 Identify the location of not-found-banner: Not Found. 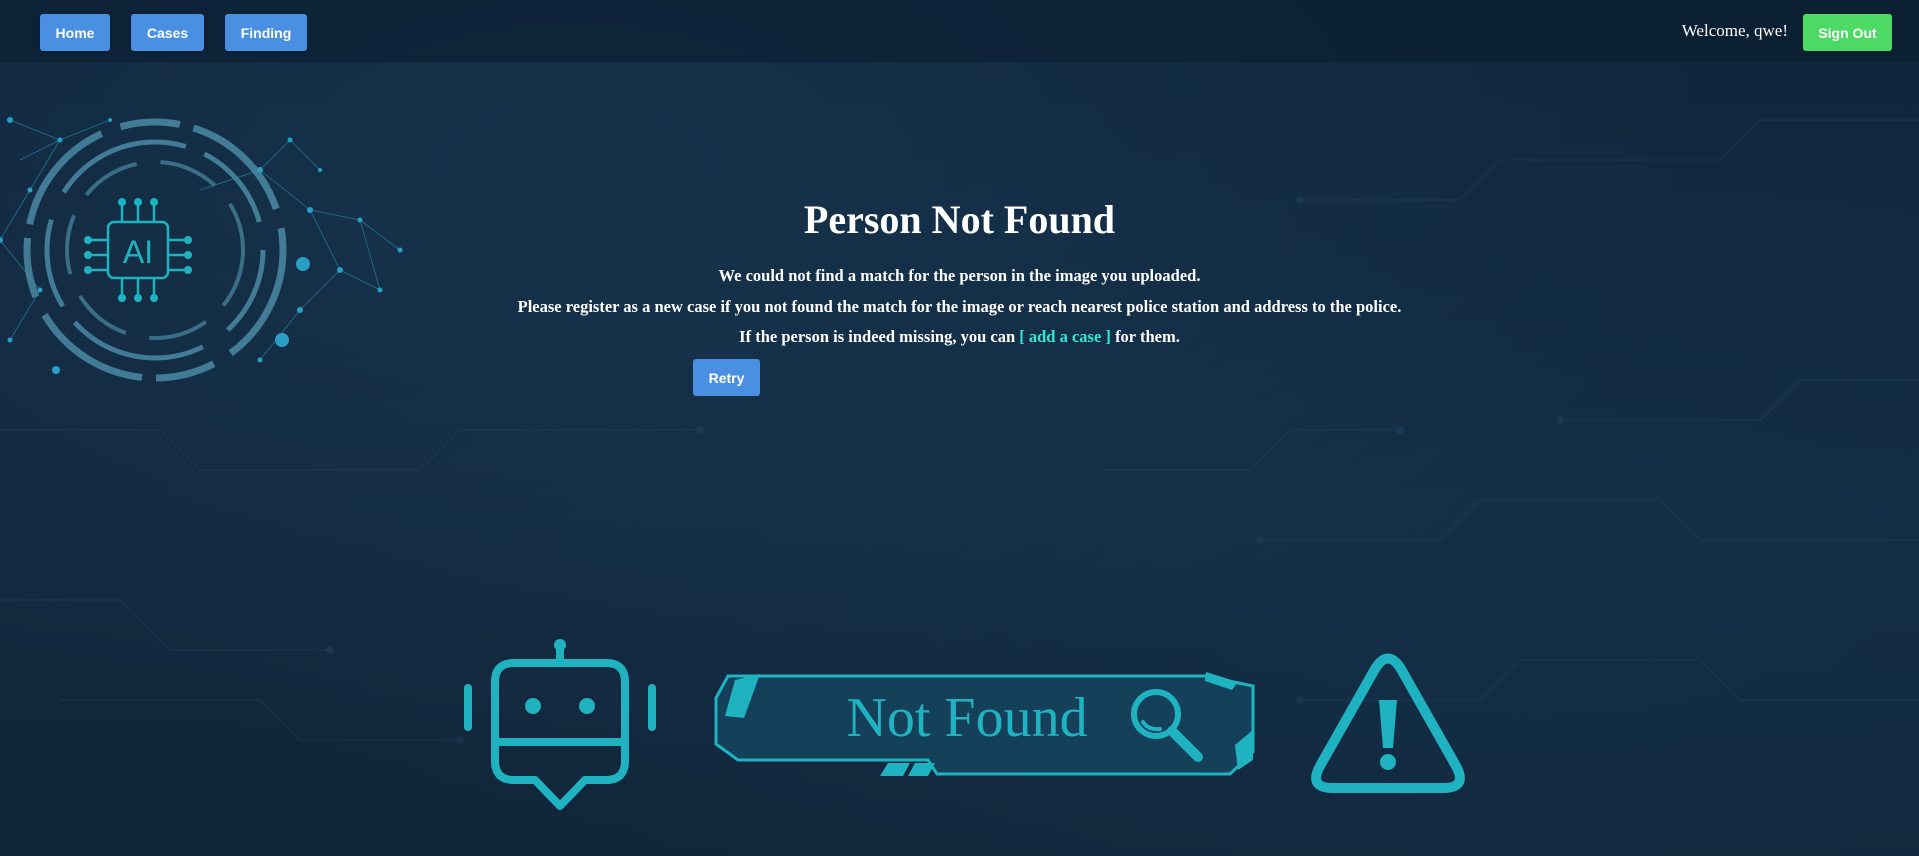
(984, 724).